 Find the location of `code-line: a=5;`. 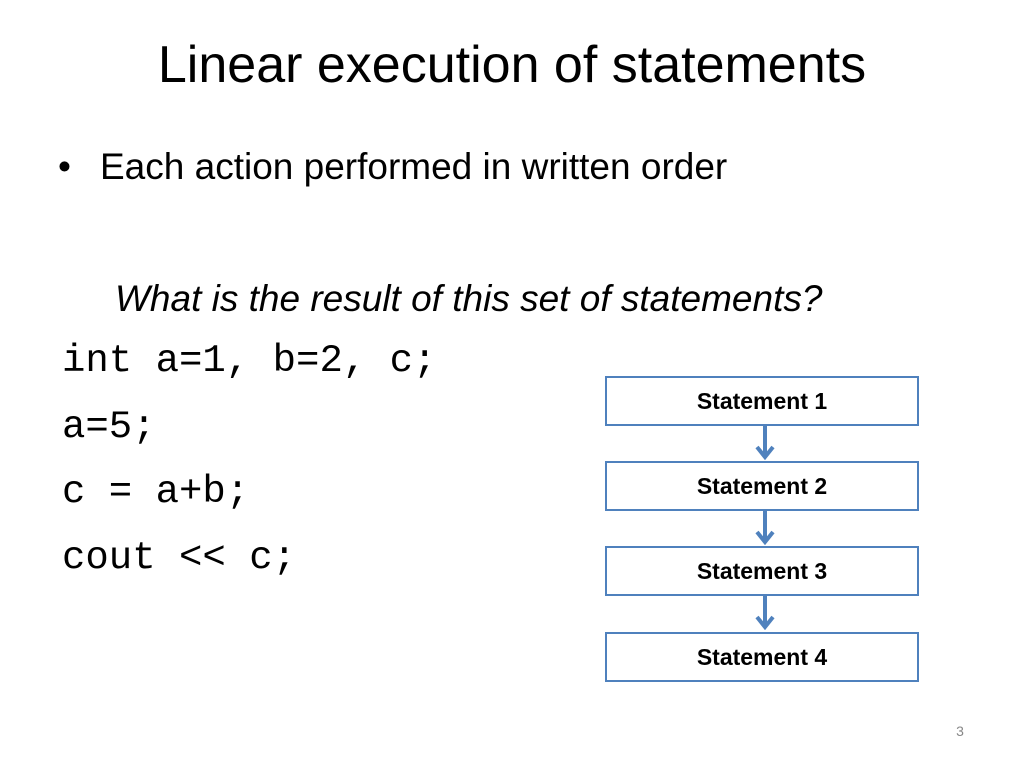

code-line: a=5; is located at coordinates (109, 427).